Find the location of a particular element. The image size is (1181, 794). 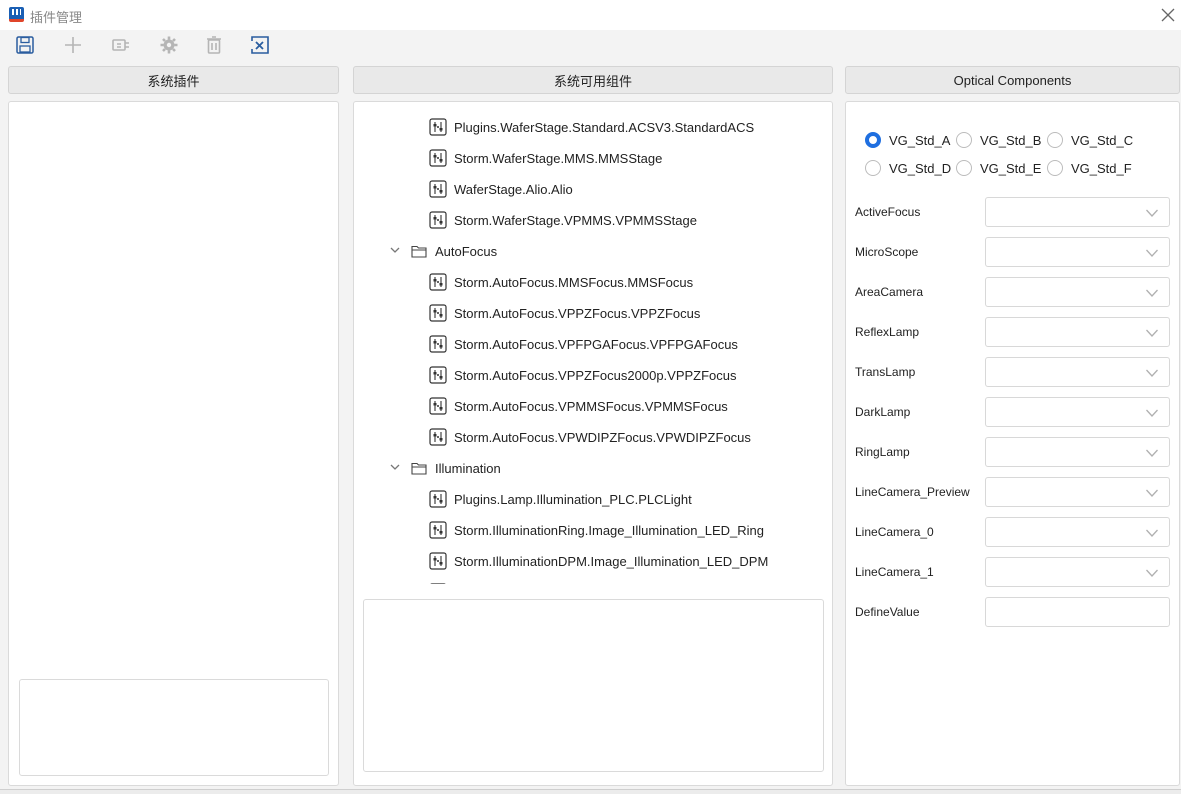

darklamp-select is located at coordinates (1077, 412).